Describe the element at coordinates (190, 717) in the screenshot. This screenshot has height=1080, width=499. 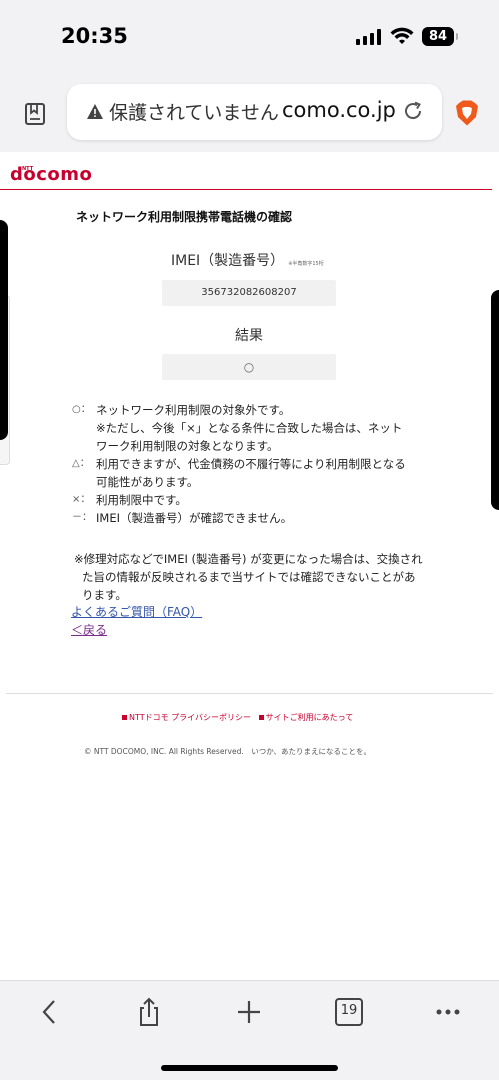
I see `privacy-policy-link: NTTドコモ プライバシーポリシー` at that location.